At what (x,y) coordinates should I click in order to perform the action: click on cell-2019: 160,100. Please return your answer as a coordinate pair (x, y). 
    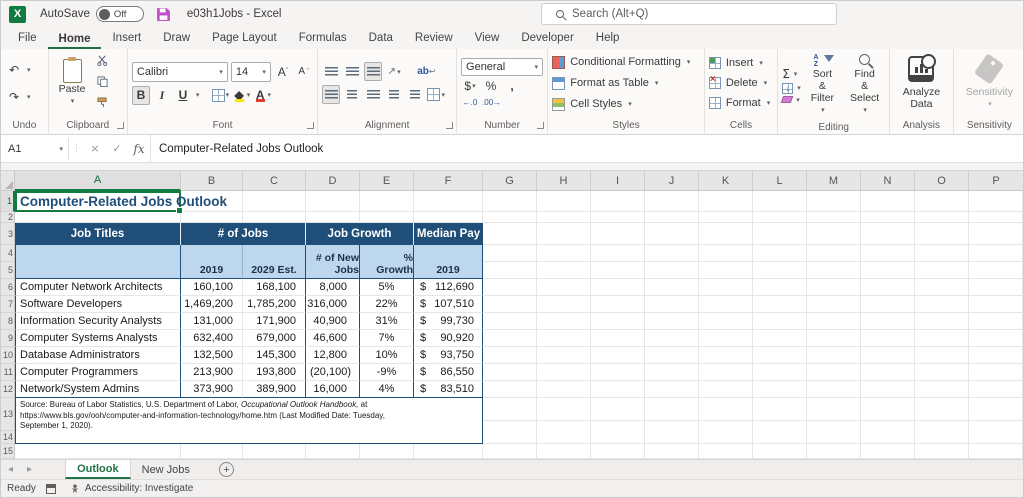
    Looking at the image, I should click on (212, 287).